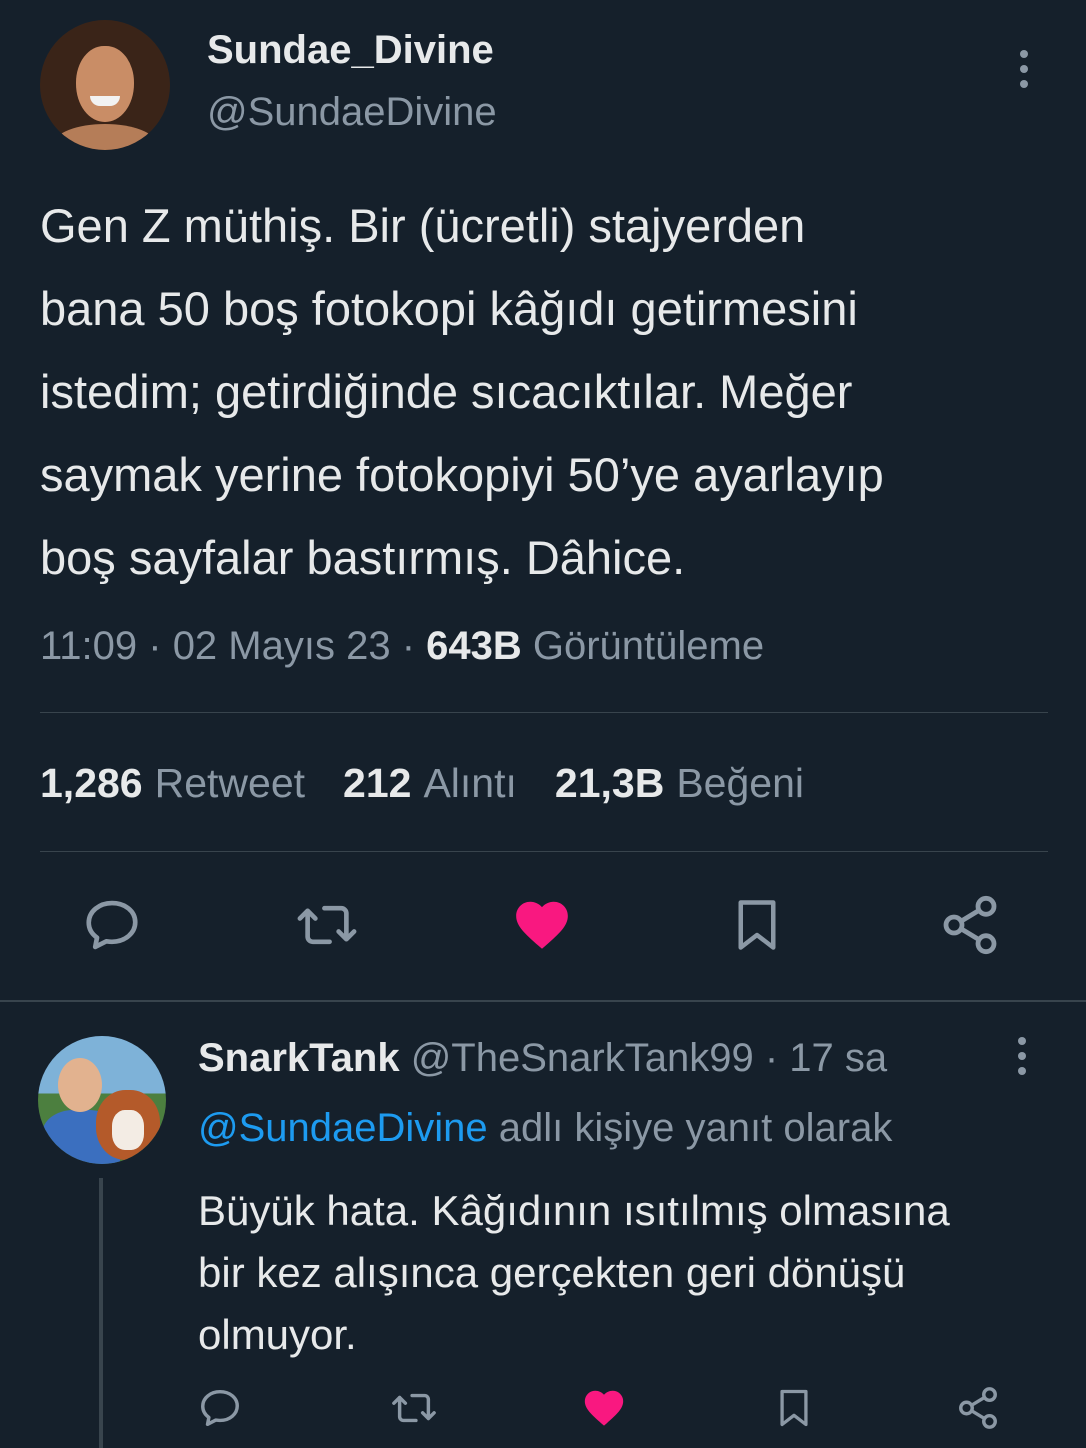 Image resolution: width=1086 pixels, height=1448 pixels. I want to click on replying-to: @SundaeDivine adlı kişiye yanıt olarak, so click(545, 1128).